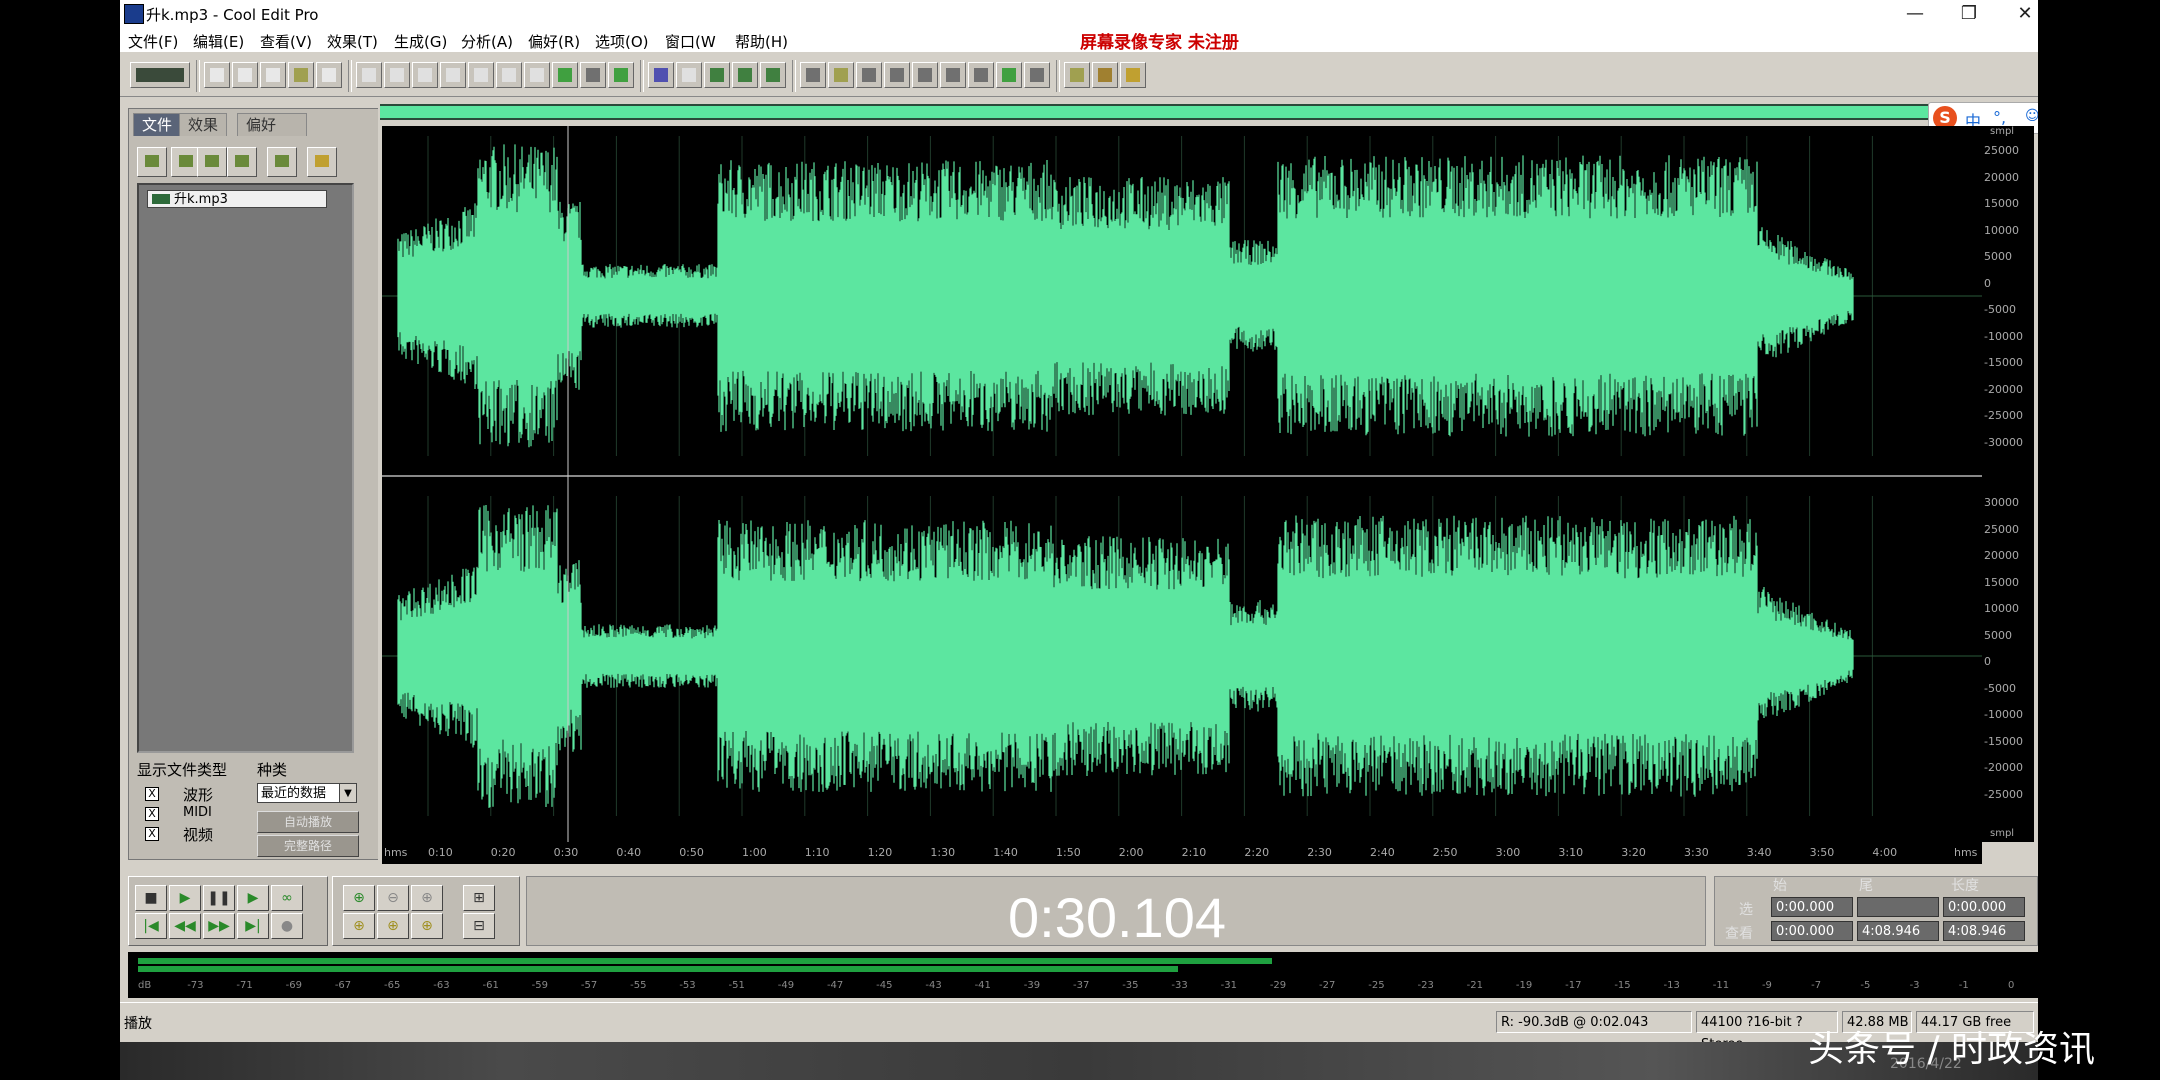  Describe the element at coordinates (689, 75) in the screenshot. I see `fade-button` at that location.